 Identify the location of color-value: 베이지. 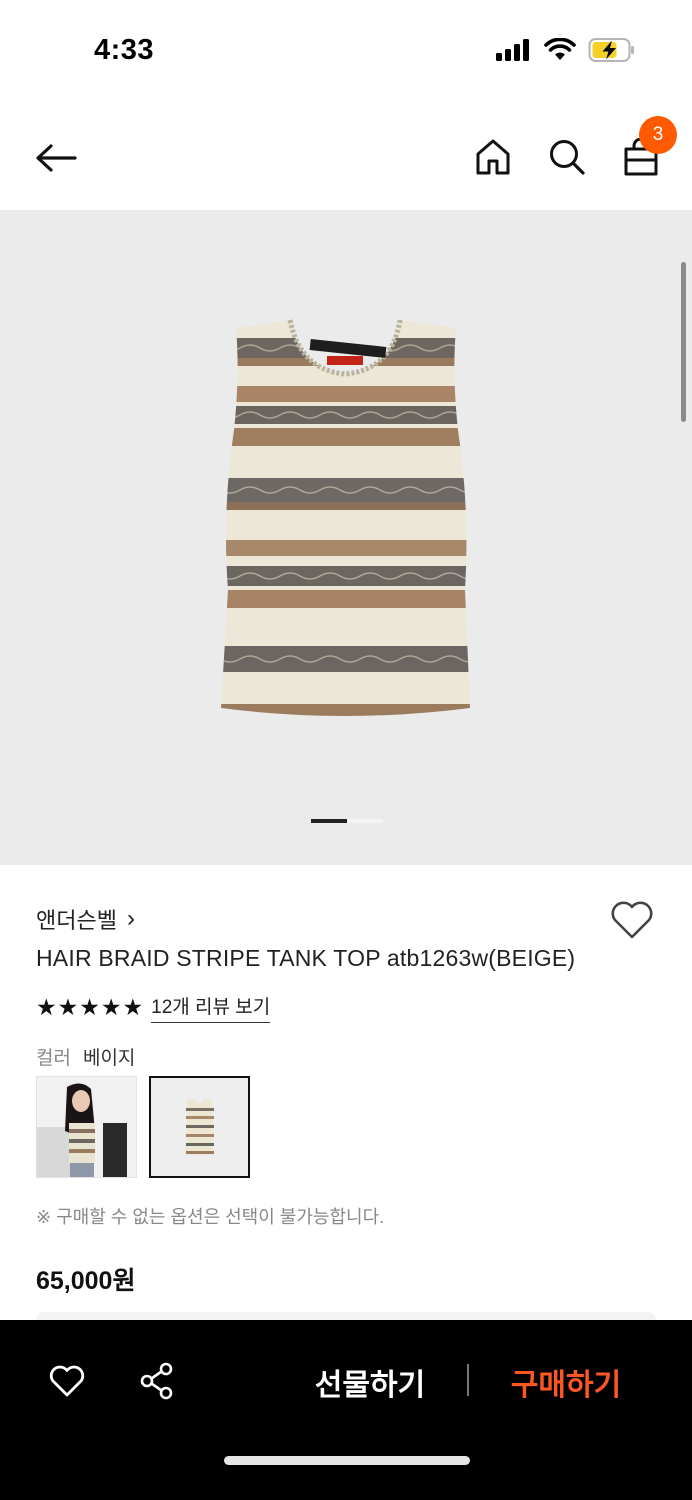
(109, 1058).